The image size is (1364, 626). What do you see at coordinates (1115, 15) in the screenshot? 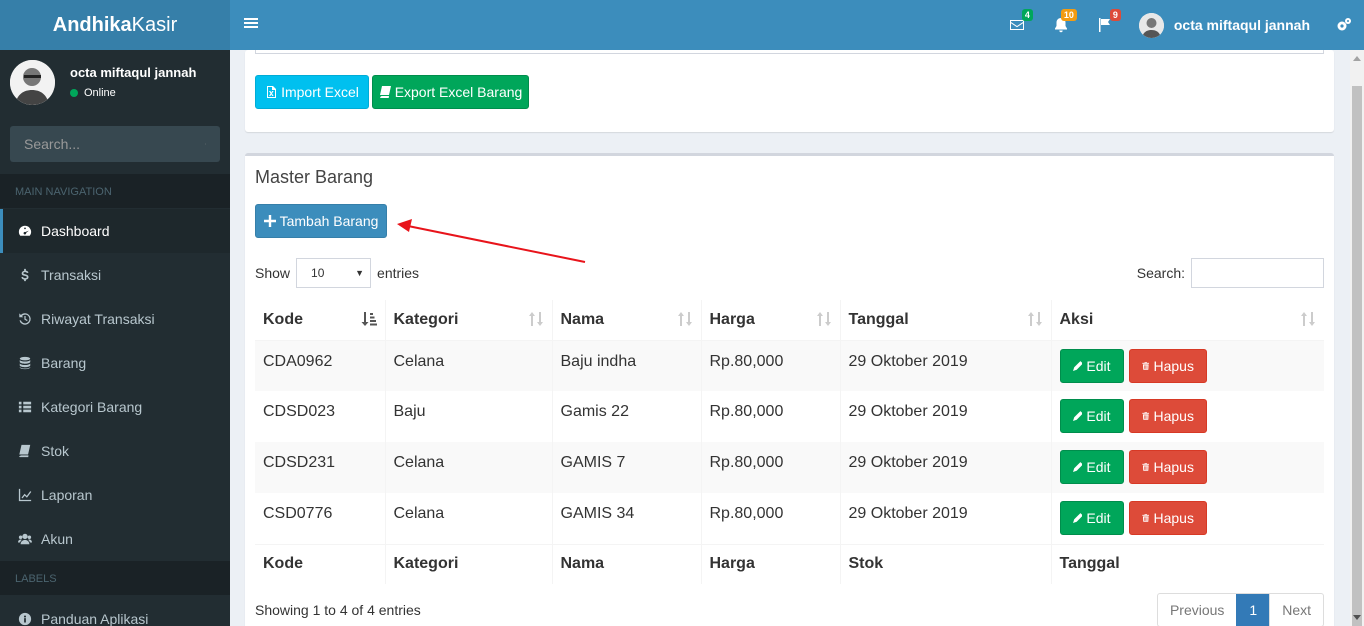
I see `tasks-badge: 9` at bounding box center [1115, 15].